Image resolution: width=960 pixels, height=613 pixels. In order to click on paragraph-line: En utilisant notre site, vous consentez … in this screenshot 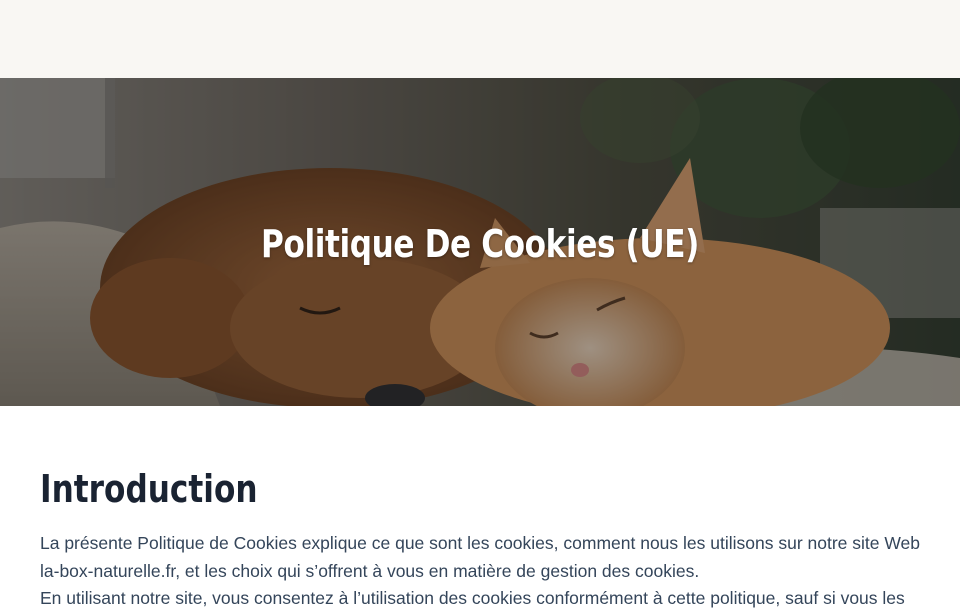, I will do `click(472, 598)`.